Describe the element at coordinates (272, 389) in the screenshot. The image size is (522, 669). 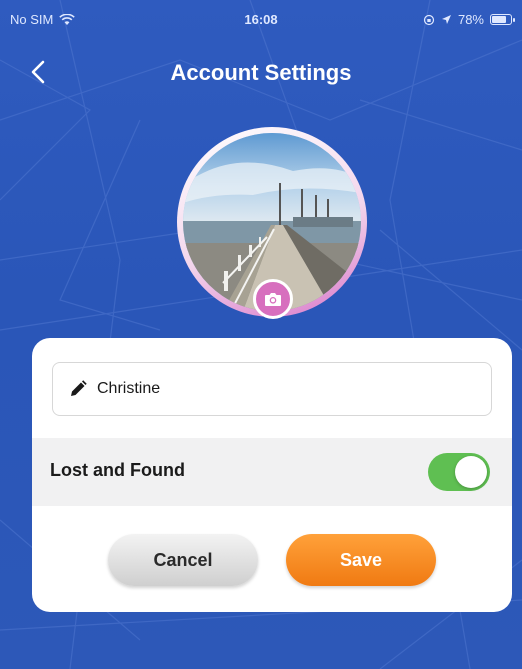
I see `name-input: Christine` at that location.